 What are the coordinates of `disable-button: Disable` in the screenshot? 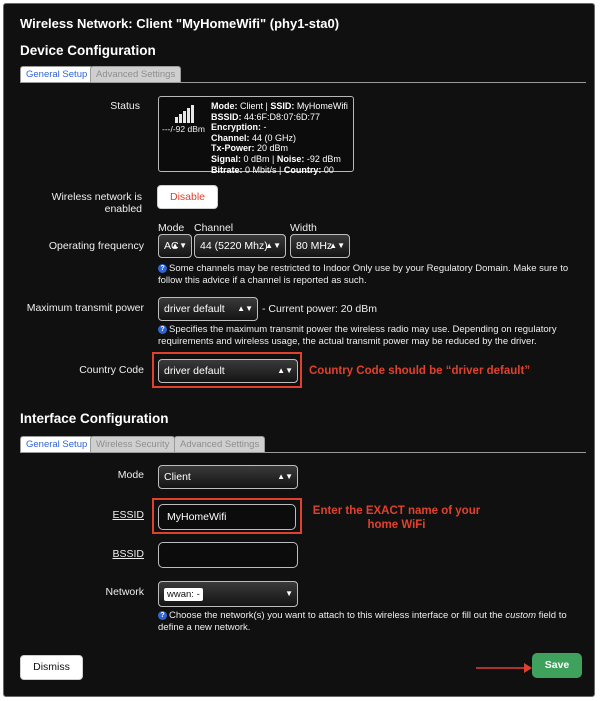 It's located at (187, 197).